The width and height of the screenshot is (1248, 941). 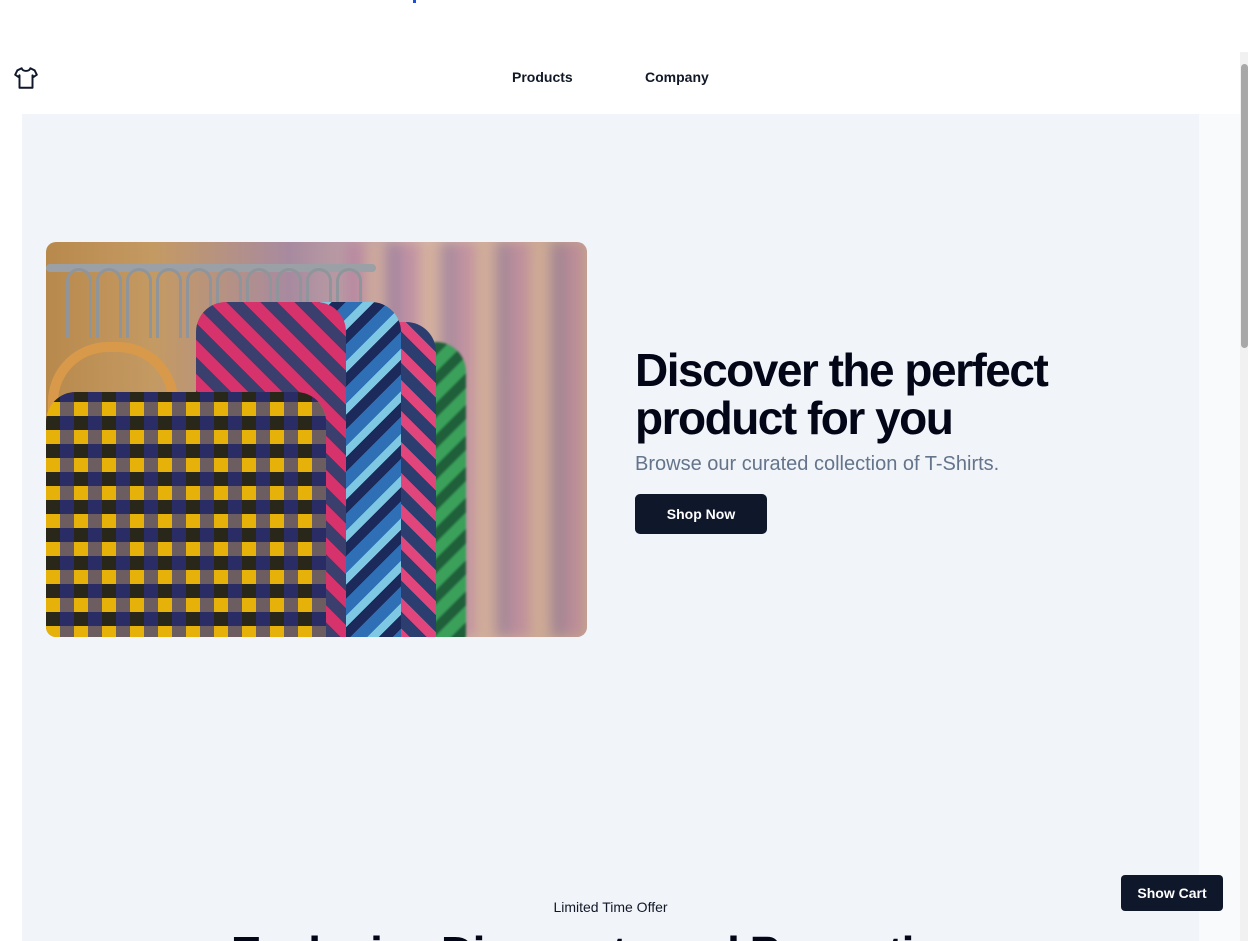 What do you see at coordinates (701, 514) in the screenshot?
I see `shop-now-button: Shop Now` at bounding box center [701, 514].